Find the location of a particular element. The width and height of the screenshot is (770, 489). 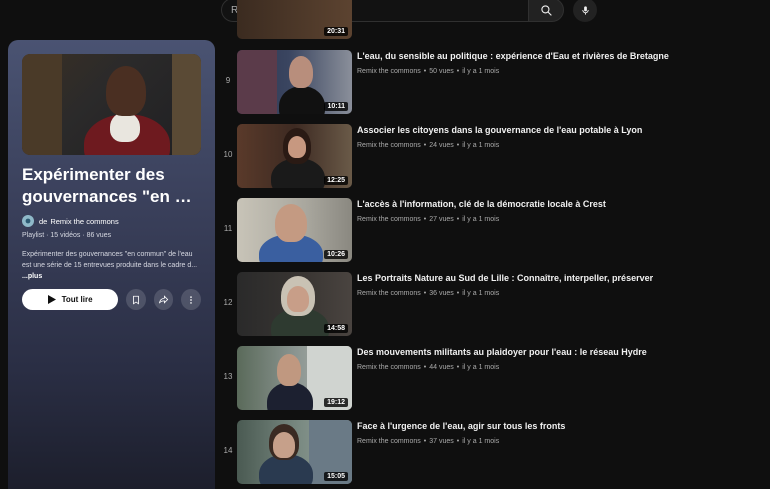

view-count: 27 vues is located at coordinates (441, 219).